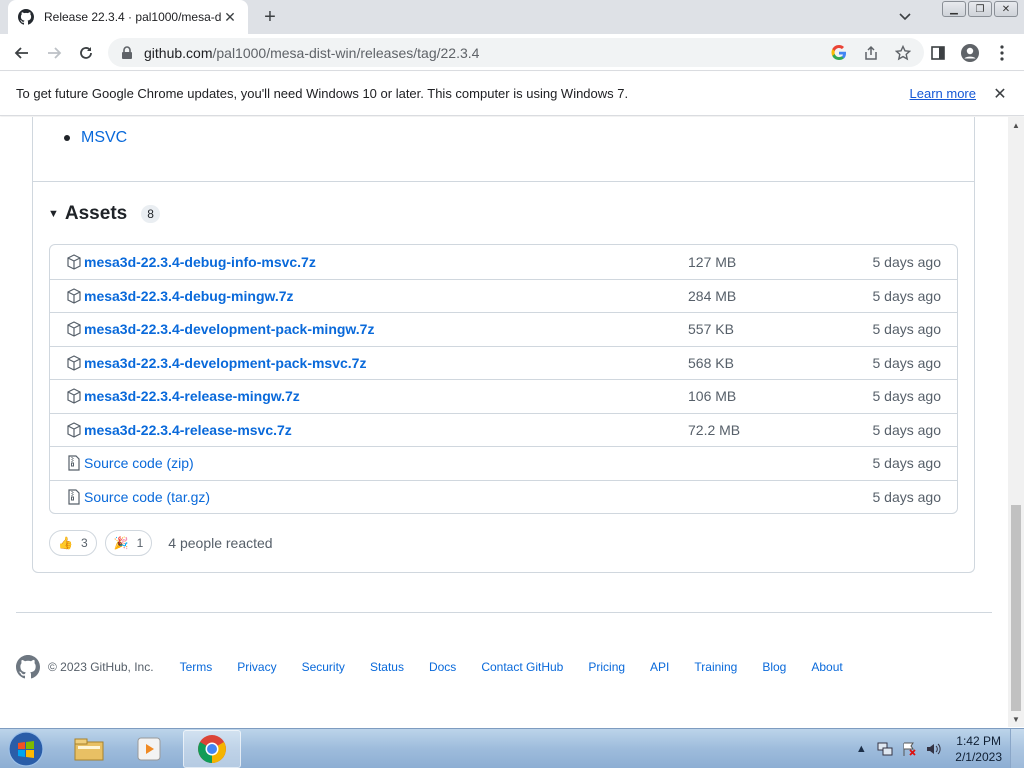  I want to click on assets-toggle: ▼ Assets 8, so click(104, 214).